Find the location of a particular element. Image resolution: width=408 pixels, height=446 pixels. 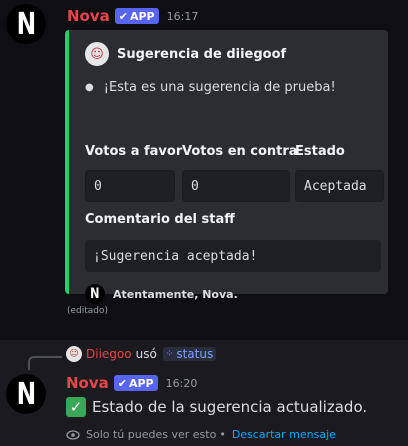

nova-avatar: N is located at coordinates (26, 24).